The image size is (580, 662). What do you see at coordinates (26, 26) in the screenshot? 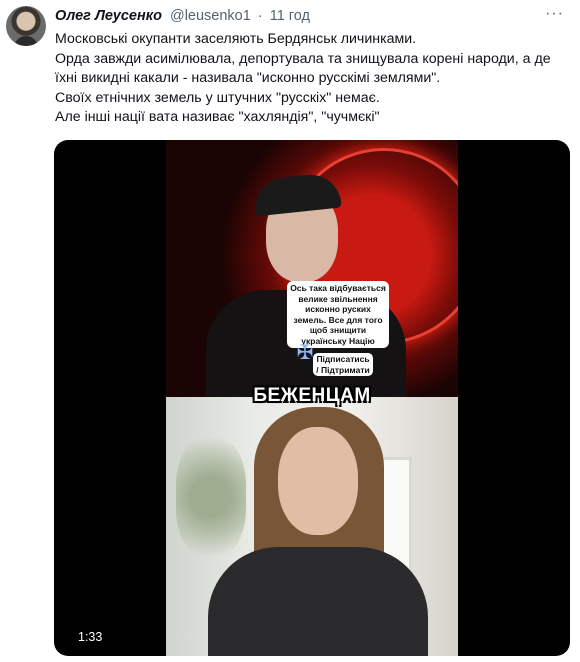
I see `avatar` at bounding box center [26, 26].